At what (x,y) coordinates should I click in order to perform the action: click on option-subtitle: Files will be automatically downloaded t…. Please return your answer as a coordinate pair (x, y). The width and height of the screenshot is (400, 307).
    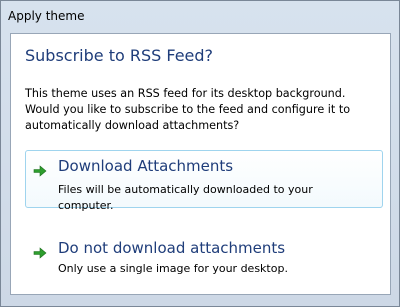
    Looking at the image, I should click on (185, 198).